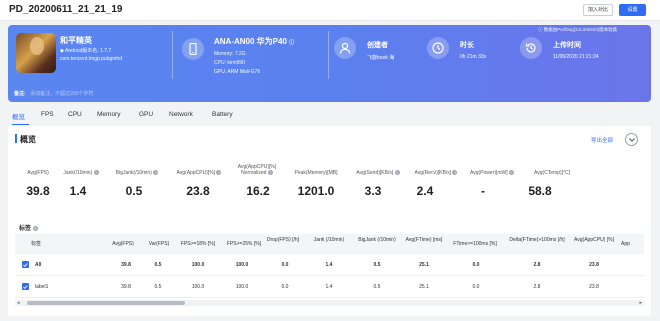  I want to click on column-header: FPS>=25% [%], so click(244, 244).